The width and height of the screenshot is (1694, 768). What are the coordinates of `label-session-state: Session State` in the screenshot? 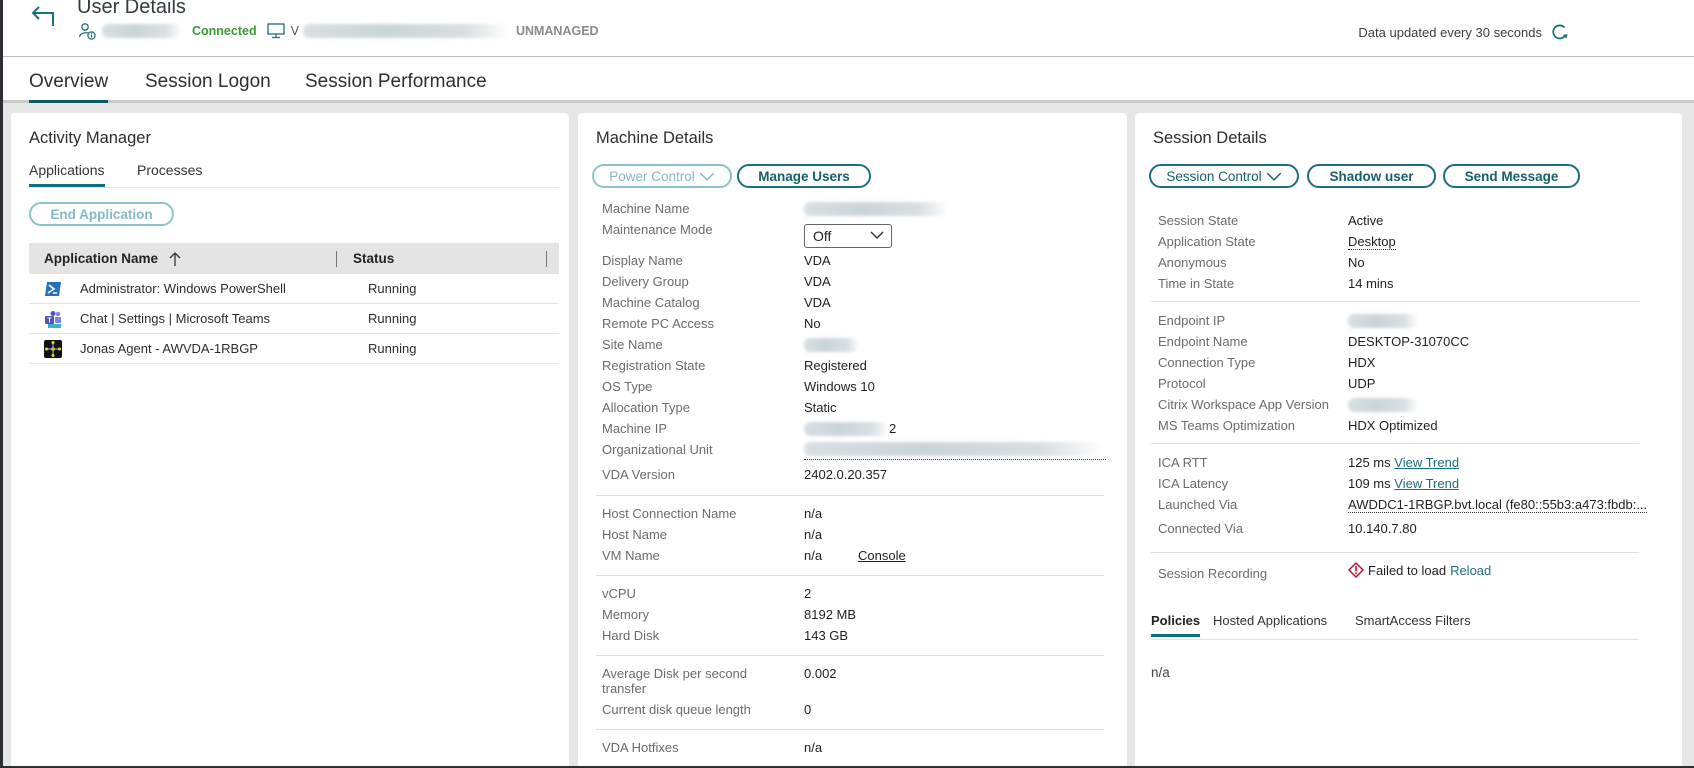 It's located at (1198, 220).